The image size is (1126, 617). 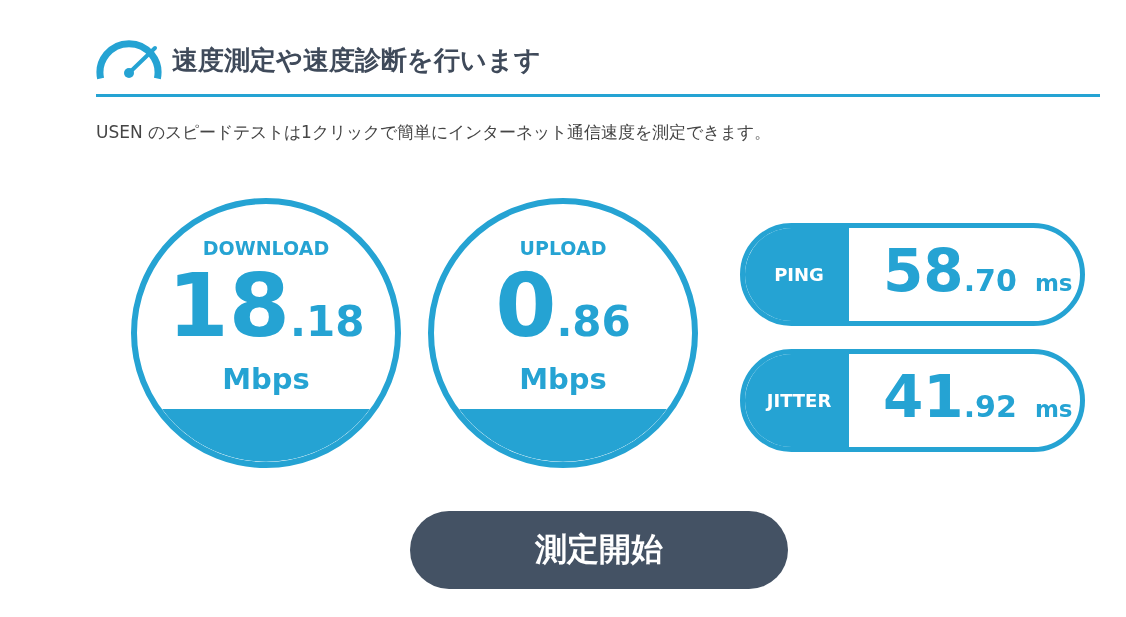 I want to click on latency-value: 58.70, so click(x=950, y=271).